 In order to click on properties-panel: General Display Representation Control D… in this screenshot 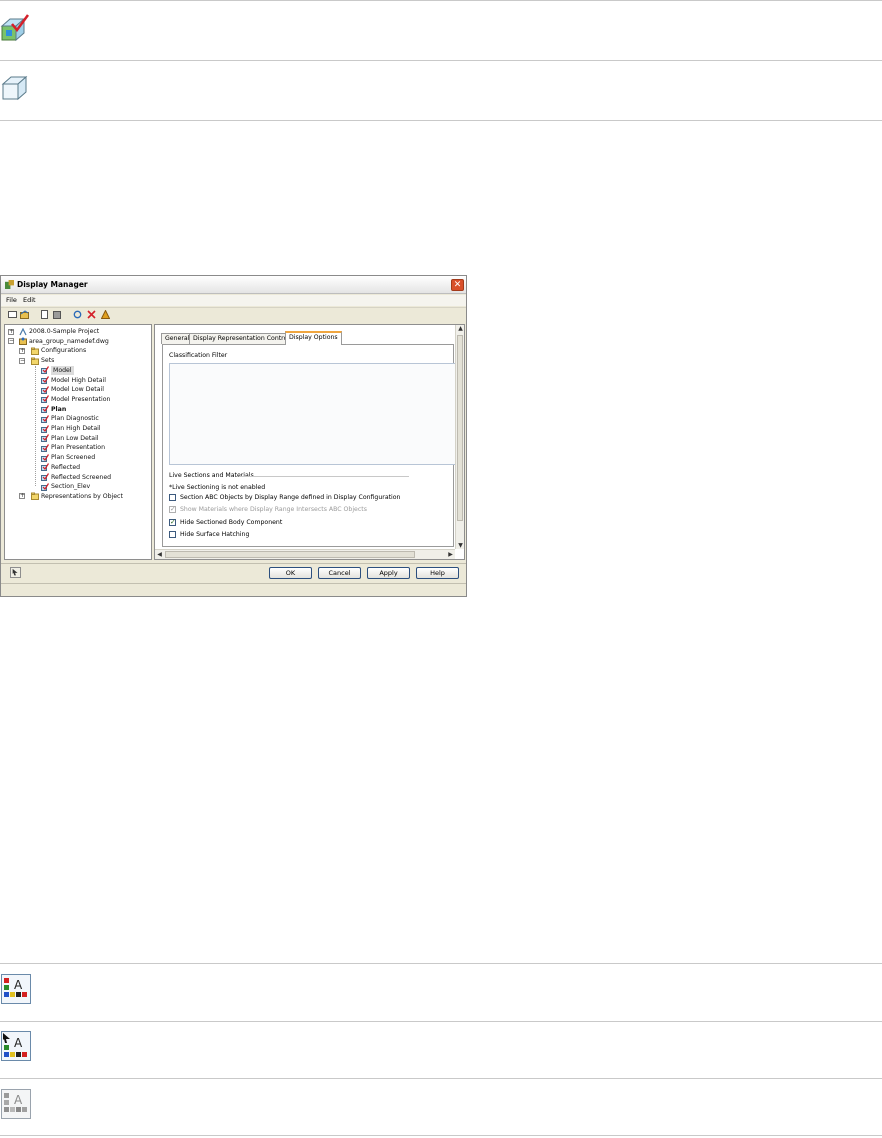, I will do `click(309, 442)`.